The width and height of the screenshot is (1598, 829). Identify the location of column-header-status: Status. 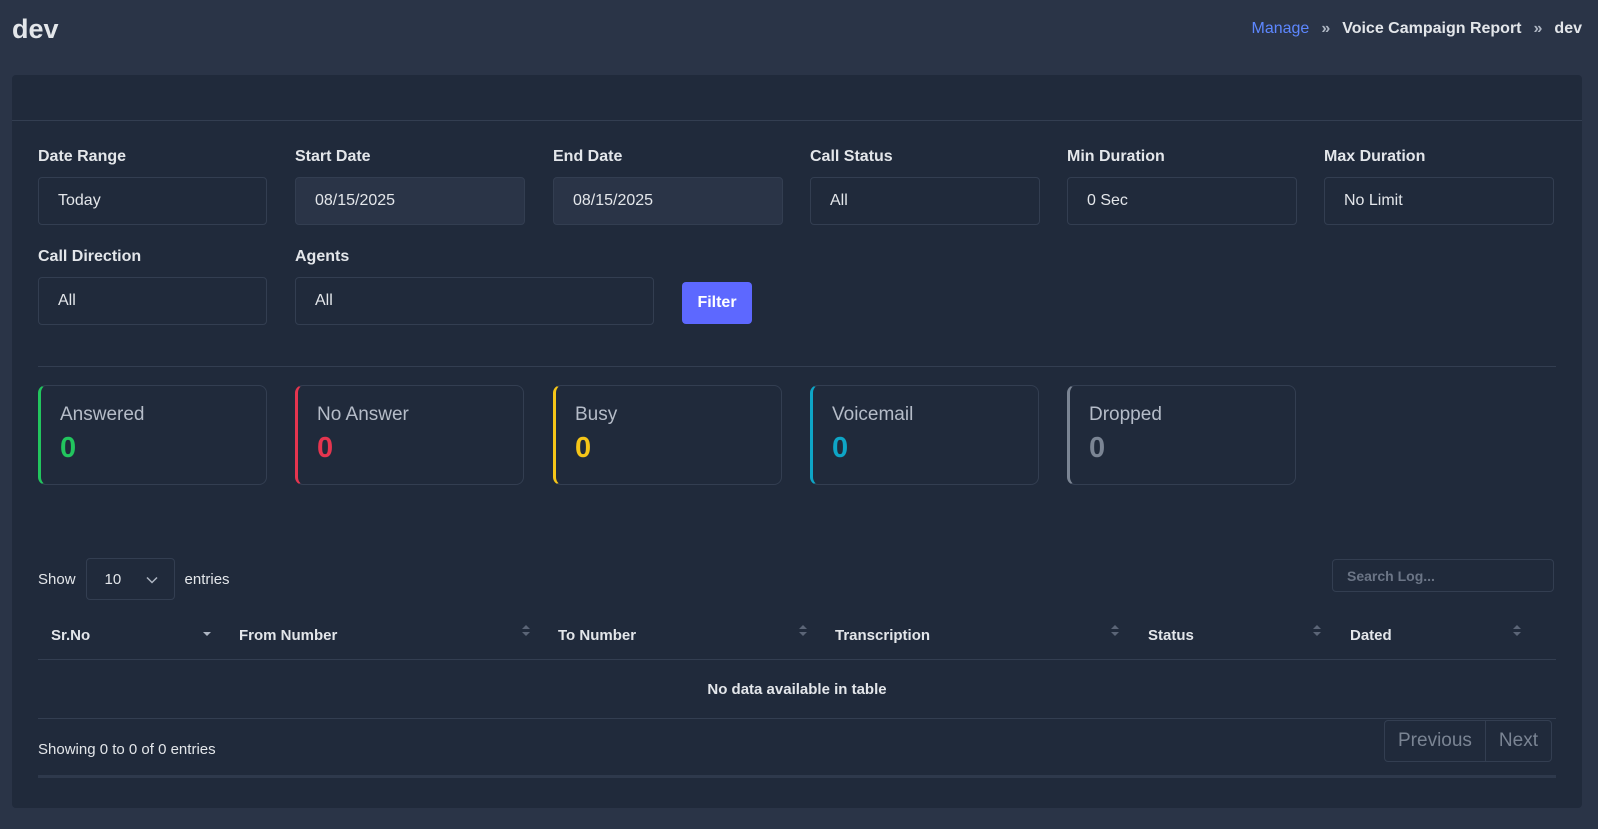
(1238, 635).